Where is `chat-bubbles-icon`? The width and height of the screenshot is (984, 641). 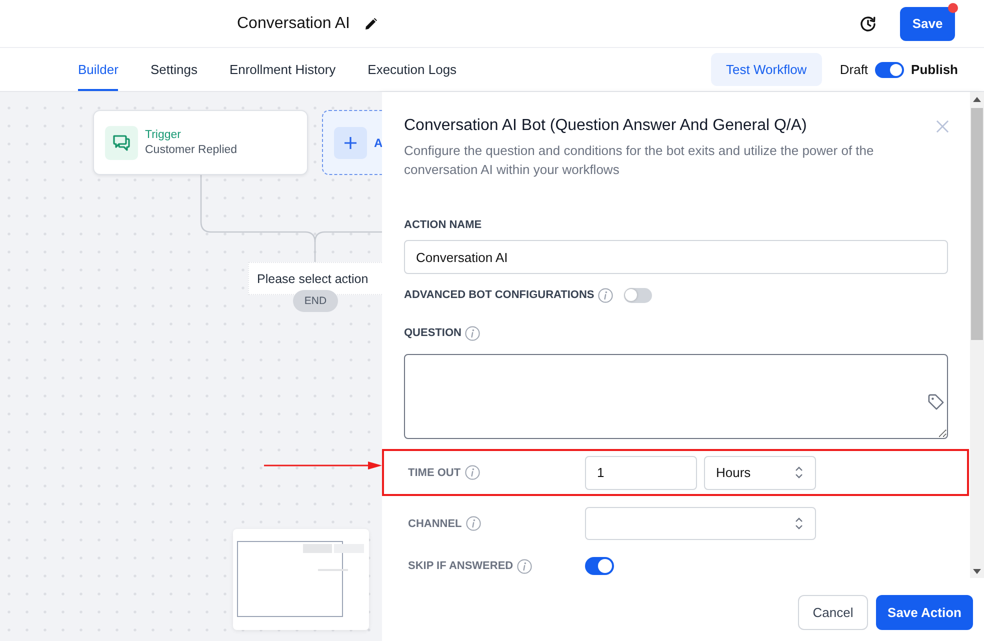
chat-bubbles-icon is located at coordinates (121, 143).